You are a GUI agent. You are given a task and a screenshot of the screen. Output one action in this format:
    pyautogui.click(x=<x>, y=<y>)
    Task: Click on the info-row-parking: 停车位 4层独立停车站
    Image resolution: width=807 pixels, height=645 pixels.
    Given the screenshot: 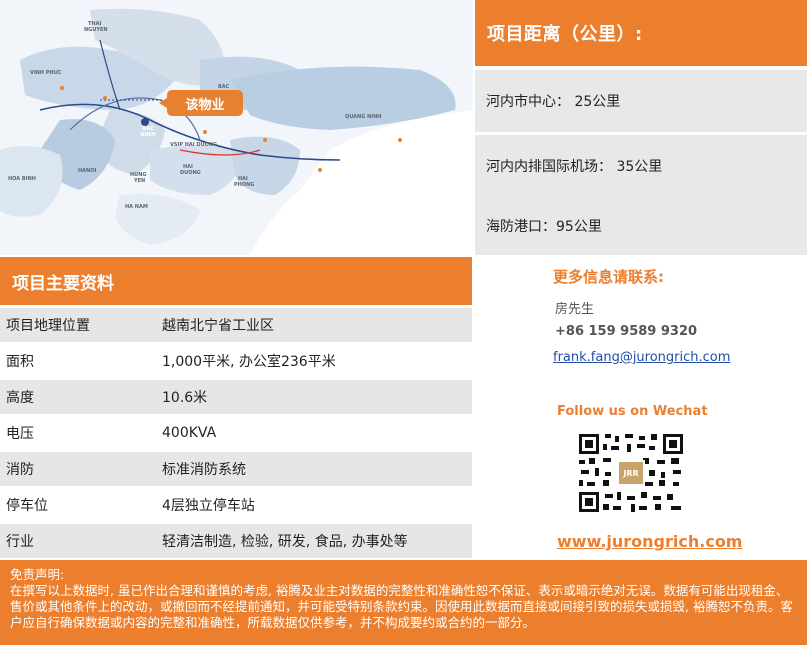 What is the action you would take?
    pyautogui.click(x=236, y=505)
    